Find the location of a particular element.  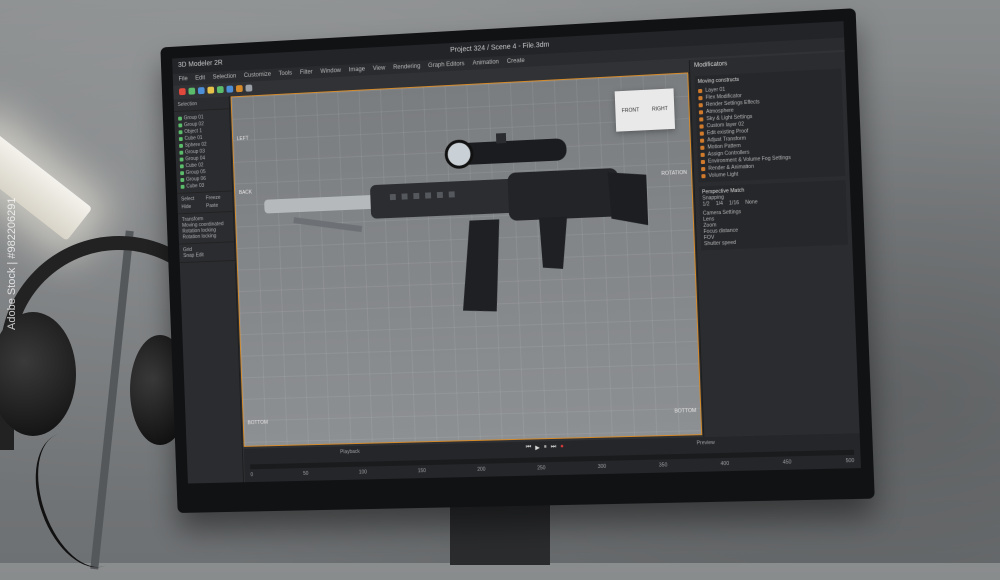

rifle-scope is located at coordinates (512, 151).